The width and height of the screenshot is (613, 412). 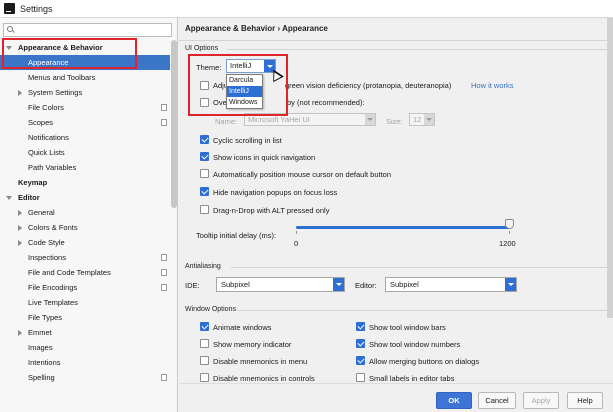 What do you see at coordinates (326, 102) in the screenshot?
I see `override-fonts-label: by (not recommended):` at bounding box center [326, 102].